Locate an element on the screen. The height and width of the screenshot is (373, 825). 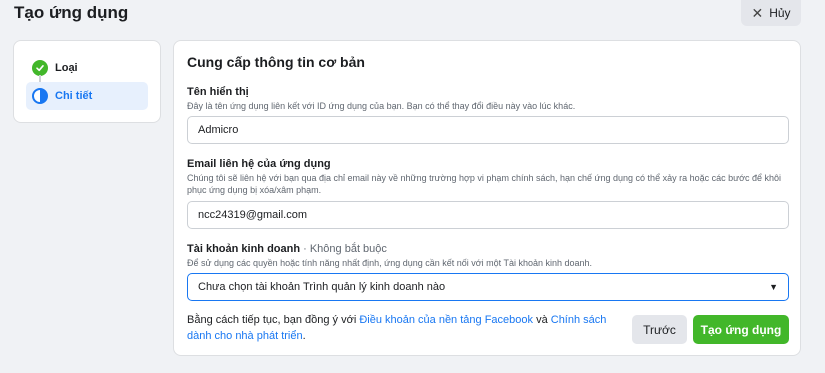
cancel-button: ✕ Hủy is located at coordinates (771, 13).